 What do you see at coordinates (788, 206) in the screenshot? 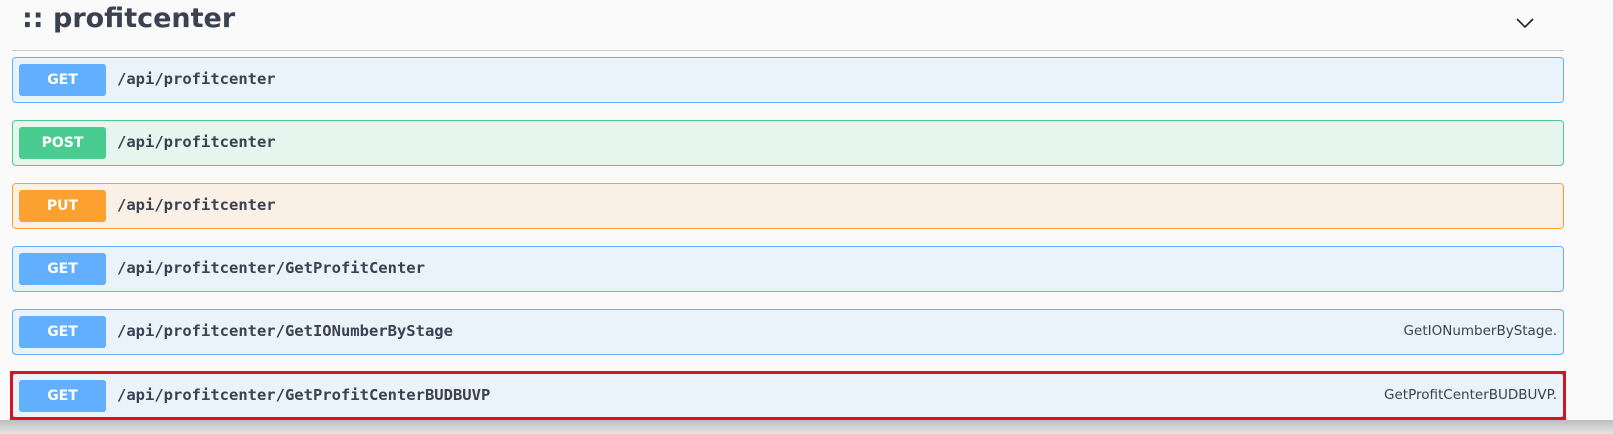
I see `operation-put-profitcenter: PUT /api/profitcenter` at bounding box center [788, 206].